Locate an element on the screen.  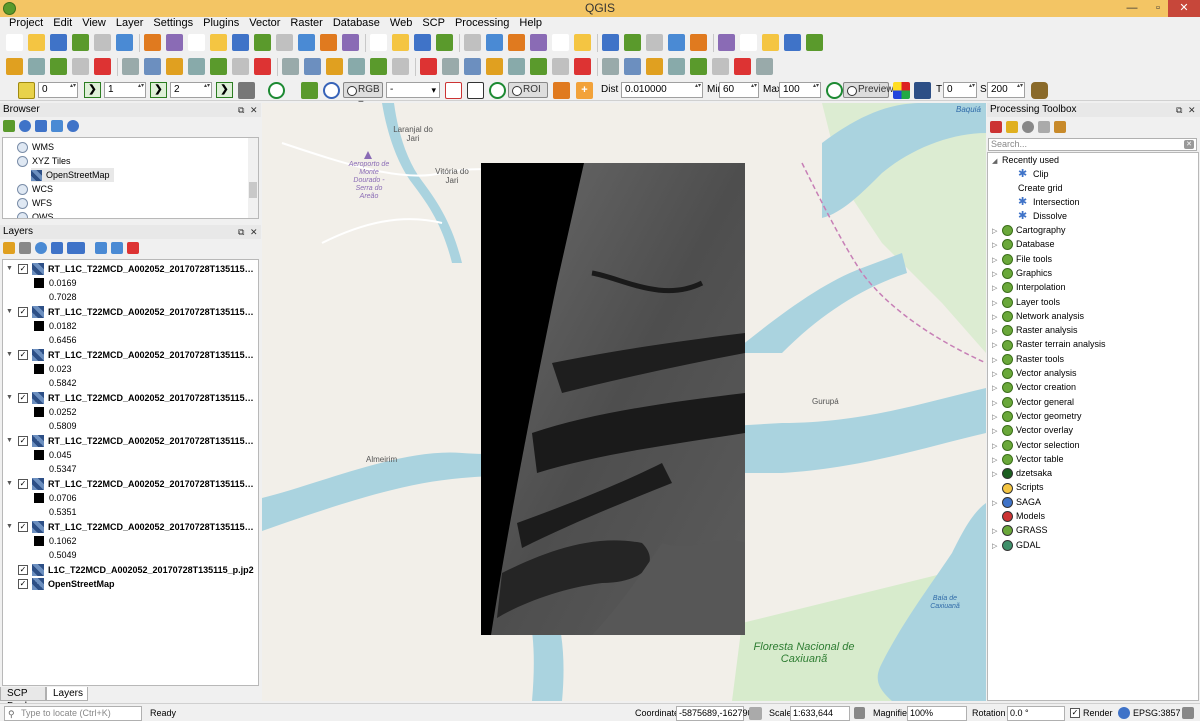
browser-item-openstreetmap: OpenStreetMap is located at coordinates (72, 175).